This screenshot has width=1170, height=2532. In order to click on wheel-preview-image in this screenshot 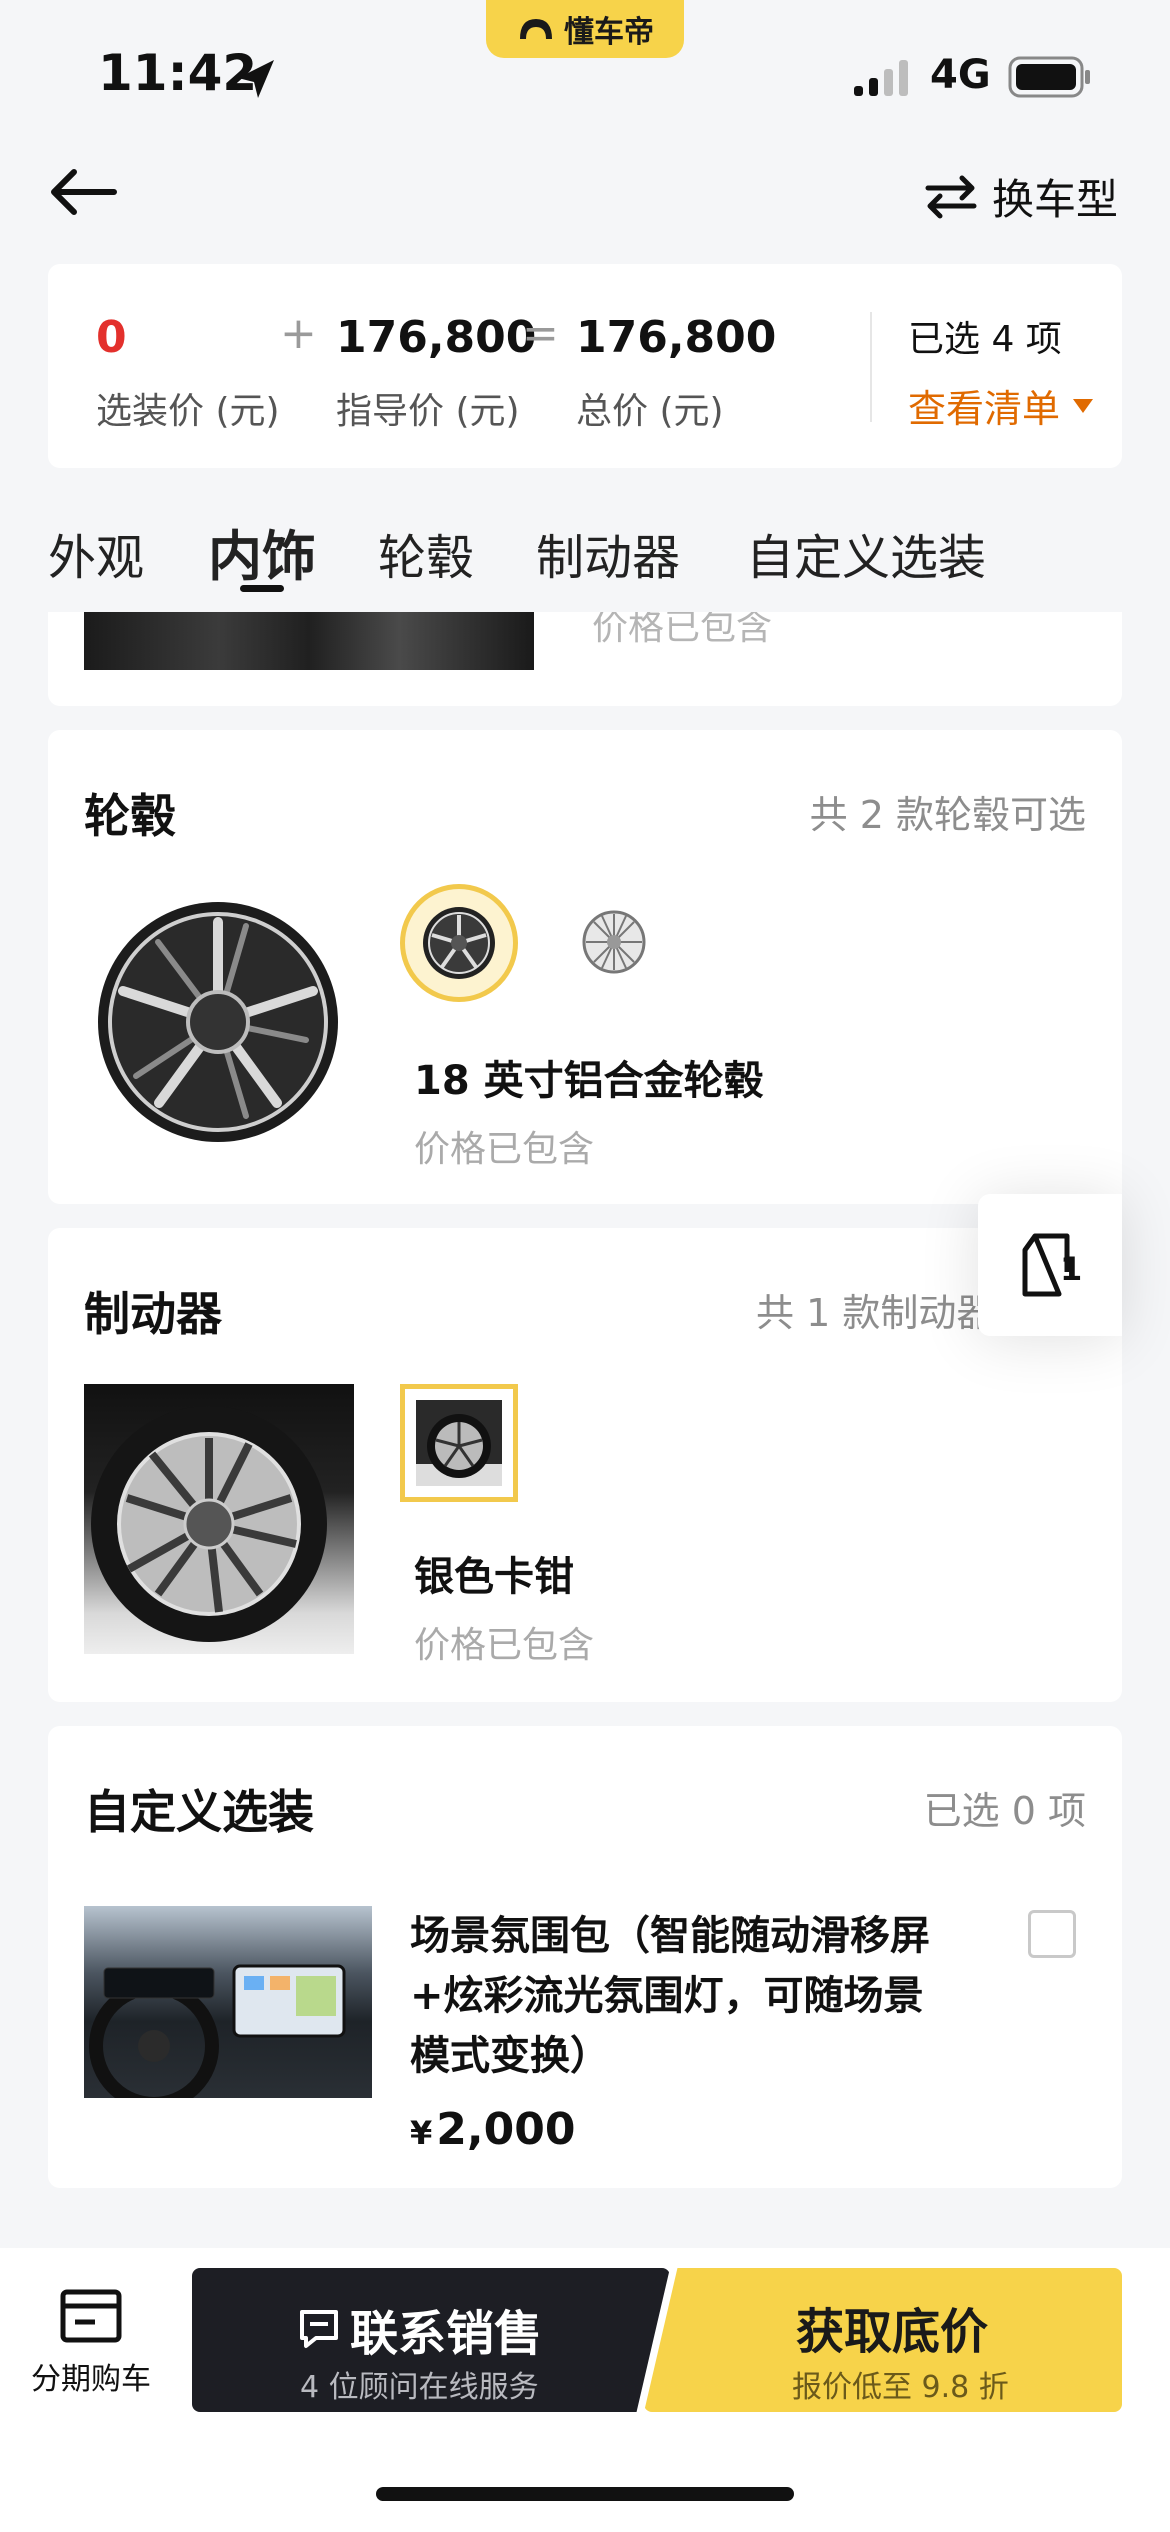, I will do `click(218, 1022)`.